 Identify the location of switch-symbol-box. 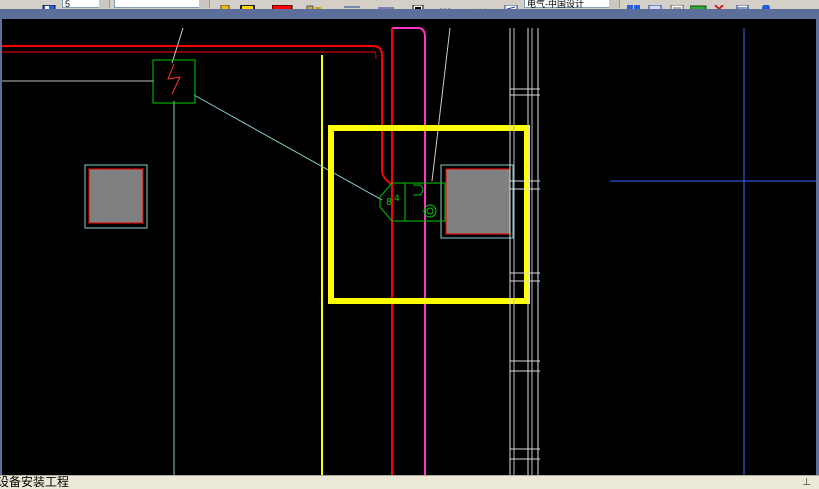
(174, 81).